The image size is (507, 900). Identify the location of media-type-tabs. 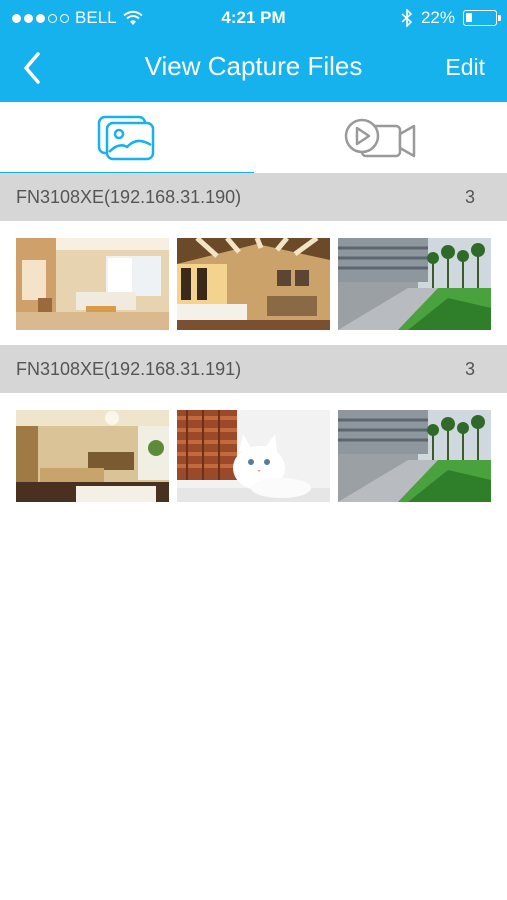
(253, 139).